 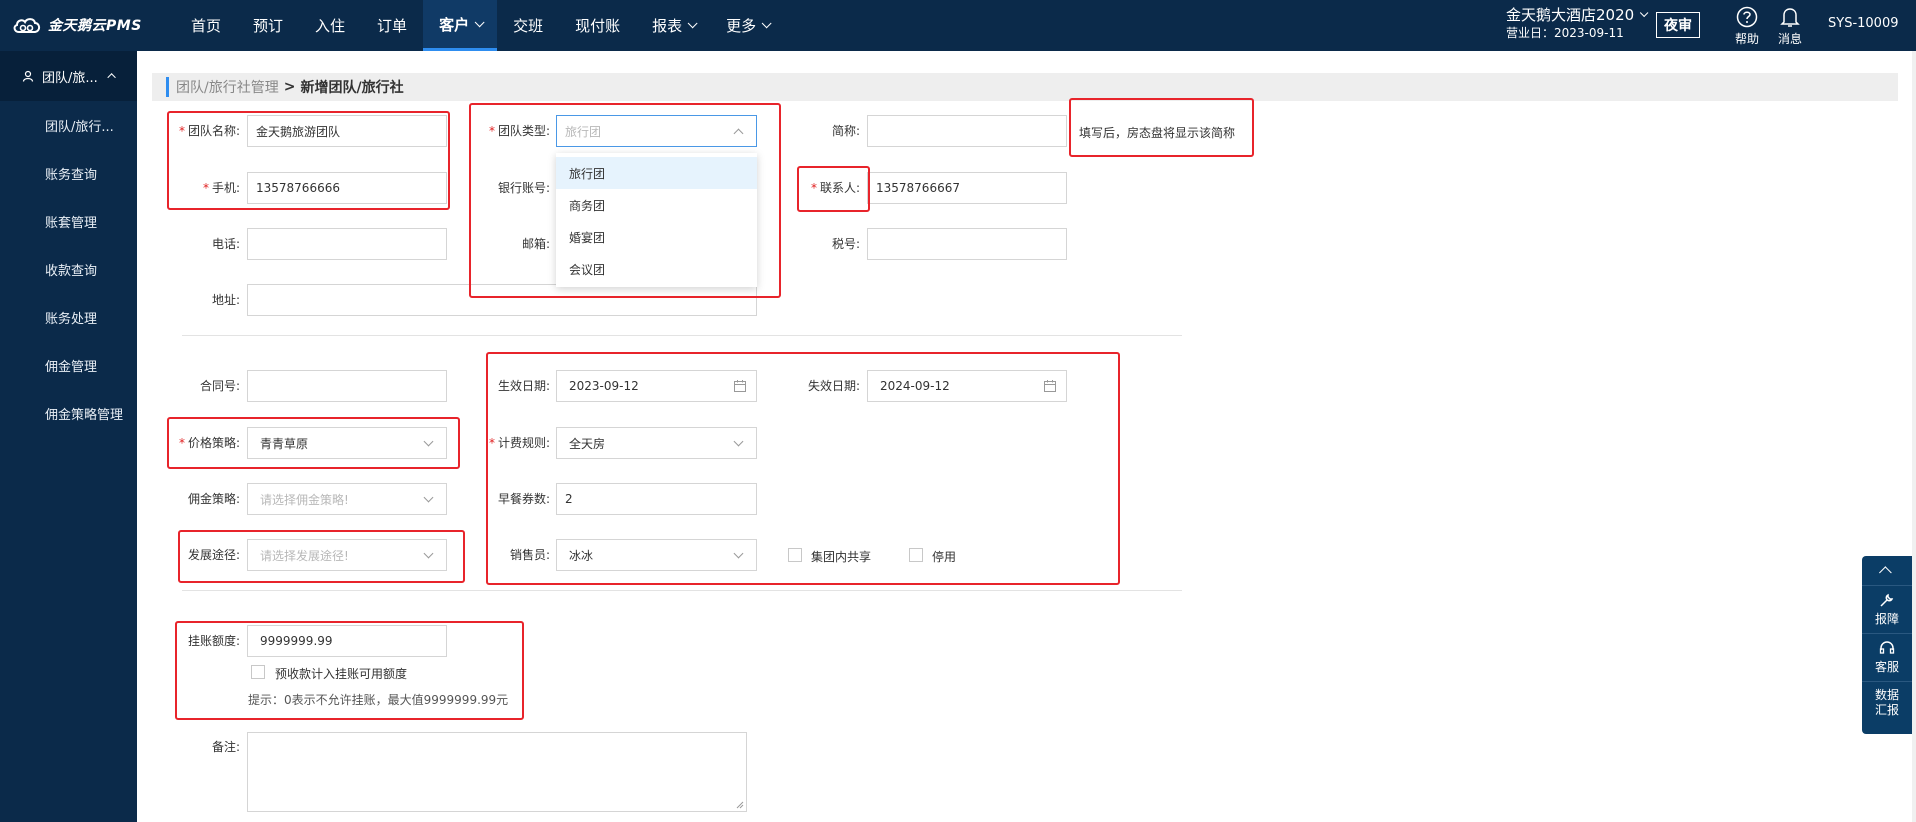 What do you see at coordinates (347, 641) in the screenshot?
I see `credit-limit-input: 9999999.99` at bounding box center [347, 641].